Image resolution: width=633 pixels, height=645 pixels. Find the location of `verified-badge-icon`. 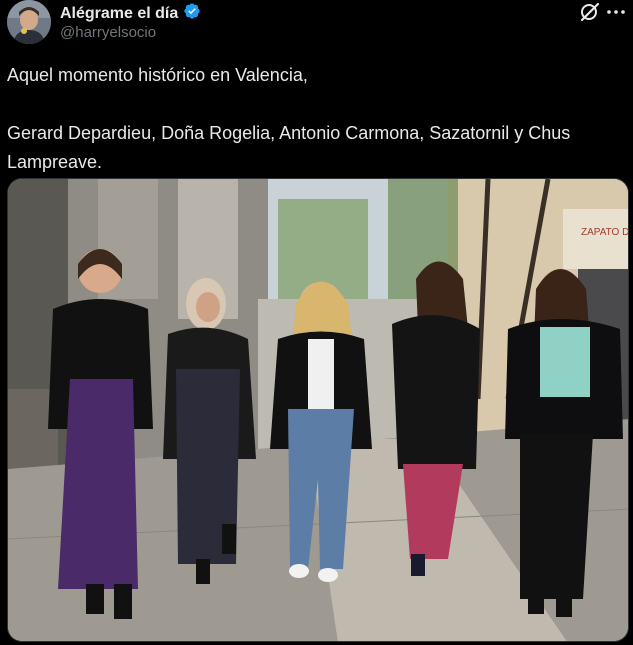

verified-badge-icon is located at coordinates (192, 13).